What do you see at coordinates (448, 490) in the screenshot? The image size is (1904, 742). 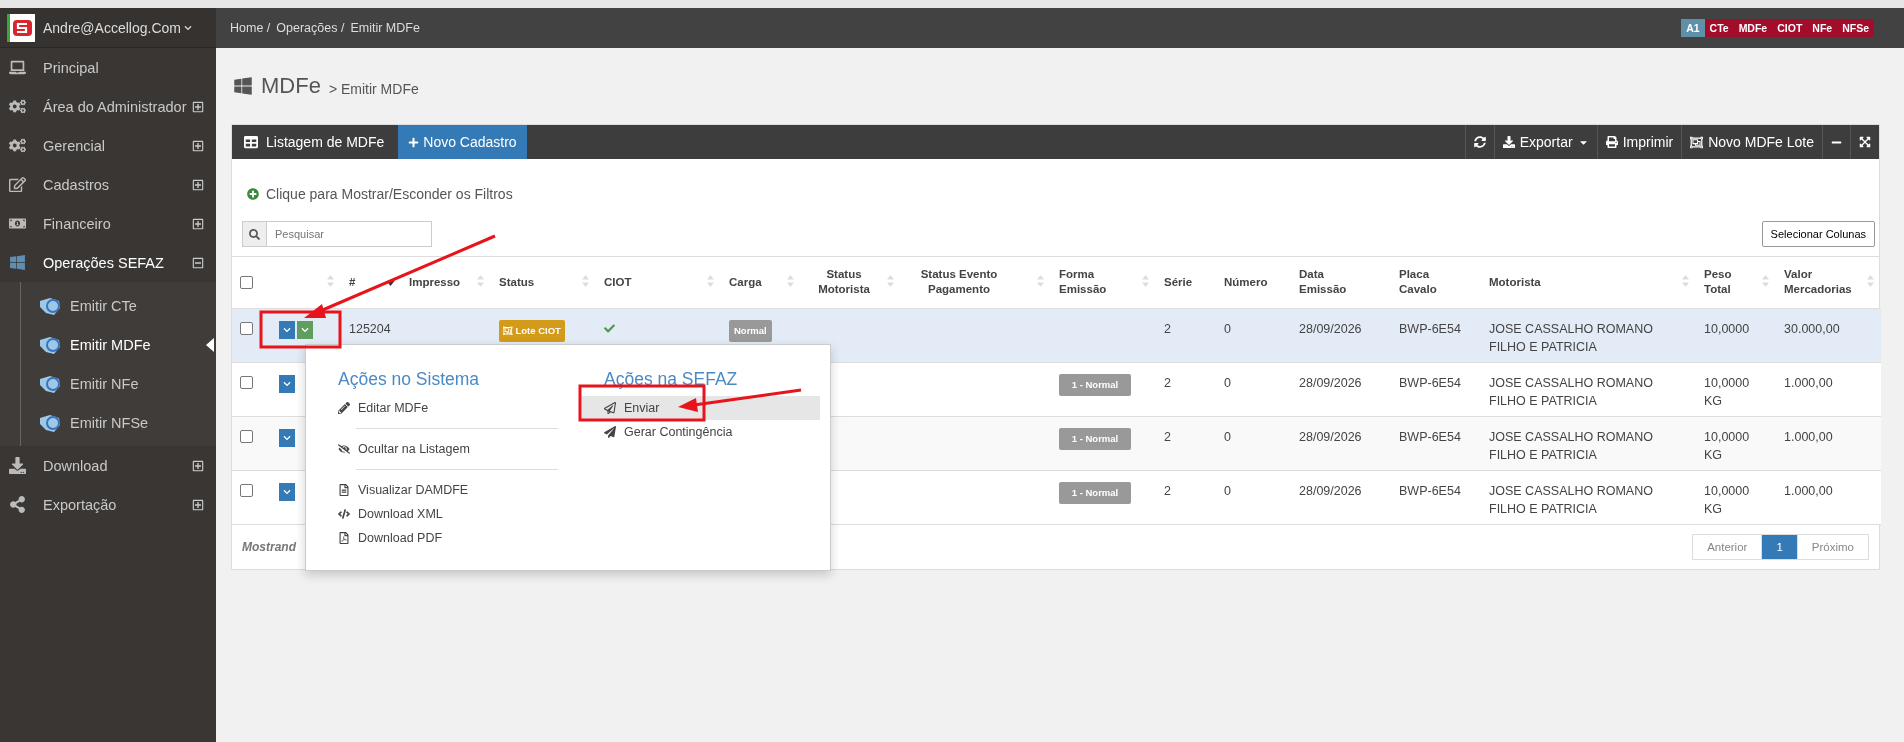 I see `menu-item: Visualizar DAMDFE` at bounding box center [448, 490].